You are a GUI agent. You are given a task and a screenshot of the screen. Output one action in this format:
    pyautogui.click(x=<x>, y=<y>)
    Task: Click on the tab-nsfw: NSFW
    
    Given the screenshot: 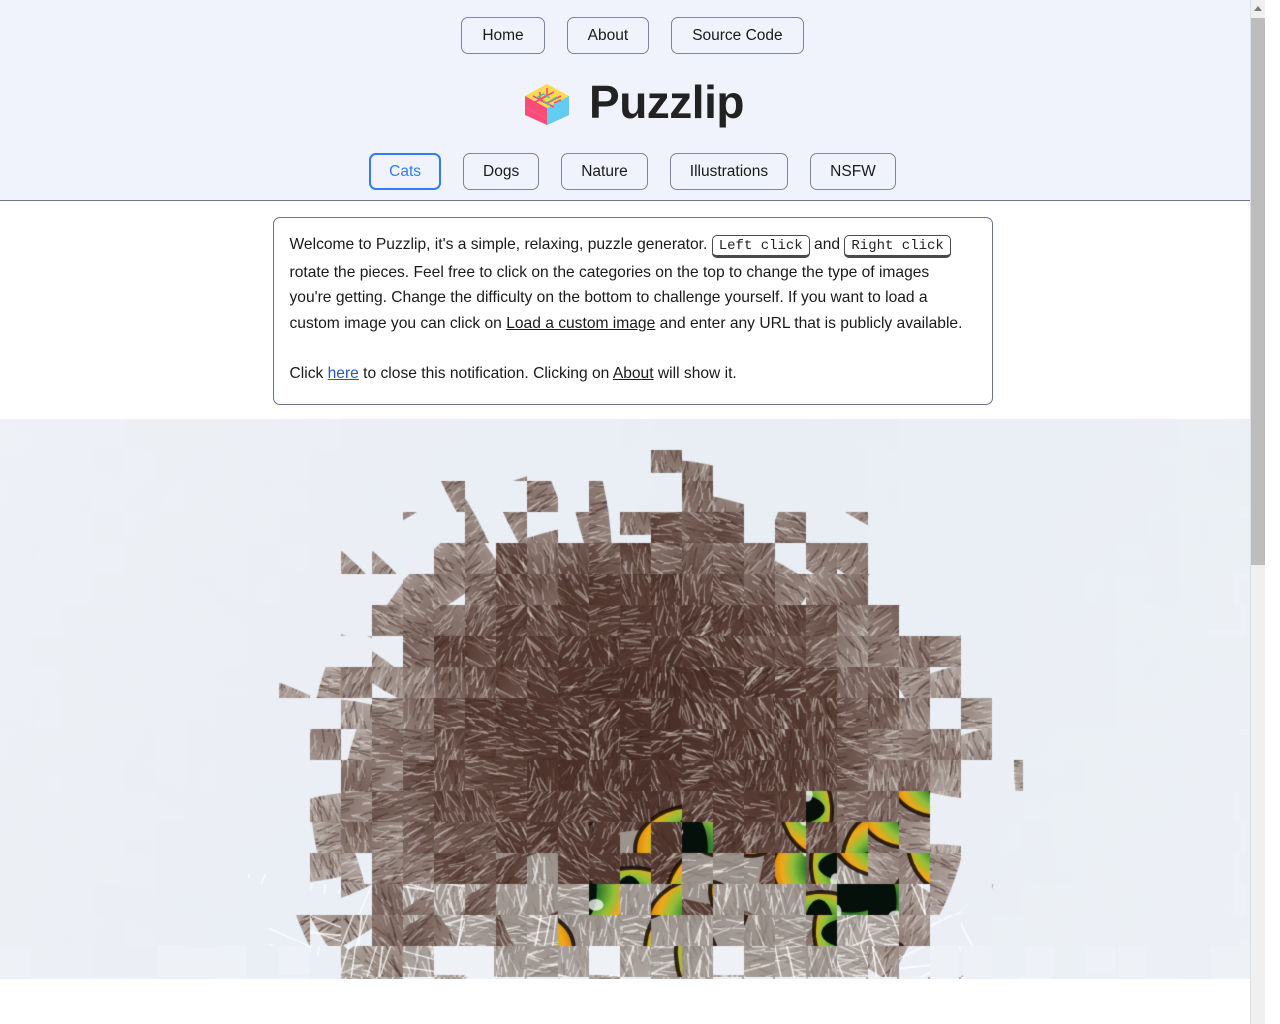 What is the action you would take?
    pyautogui.click(x=853, y=171)
    